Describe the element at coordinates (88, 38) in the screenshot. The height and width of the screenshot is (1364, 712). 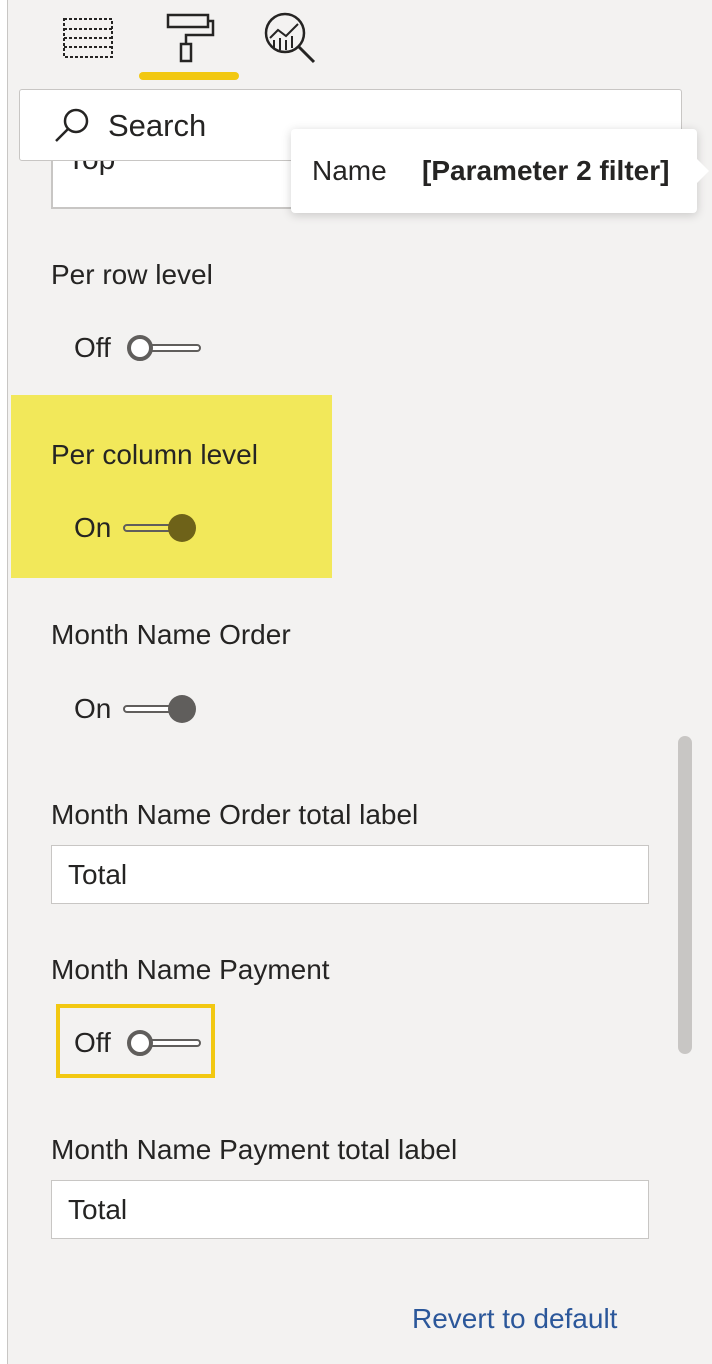
I see `fields-icon` at that location.